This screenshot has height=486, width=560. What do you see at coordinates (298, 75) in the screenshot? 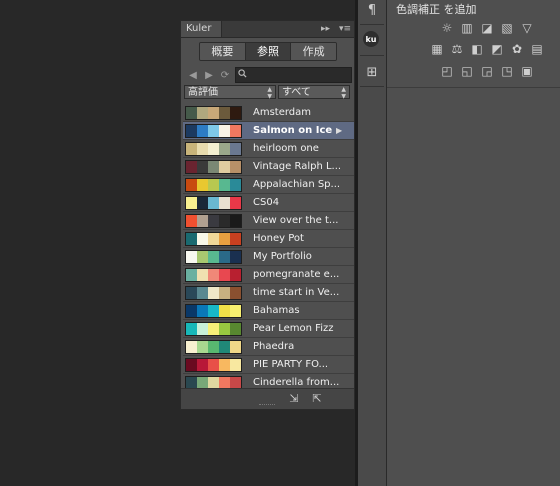
I see `search-input` at bounding box center [298, 75].